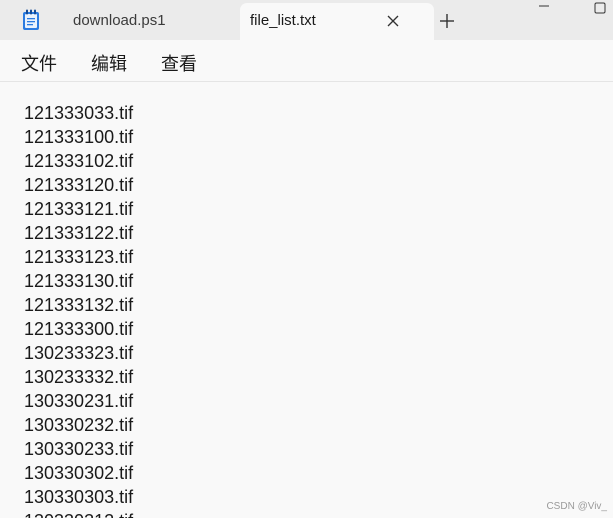  Describe the element at coordinates (79, 209) in the screenshot. I see `text-line: 121333121.tif` at that location.